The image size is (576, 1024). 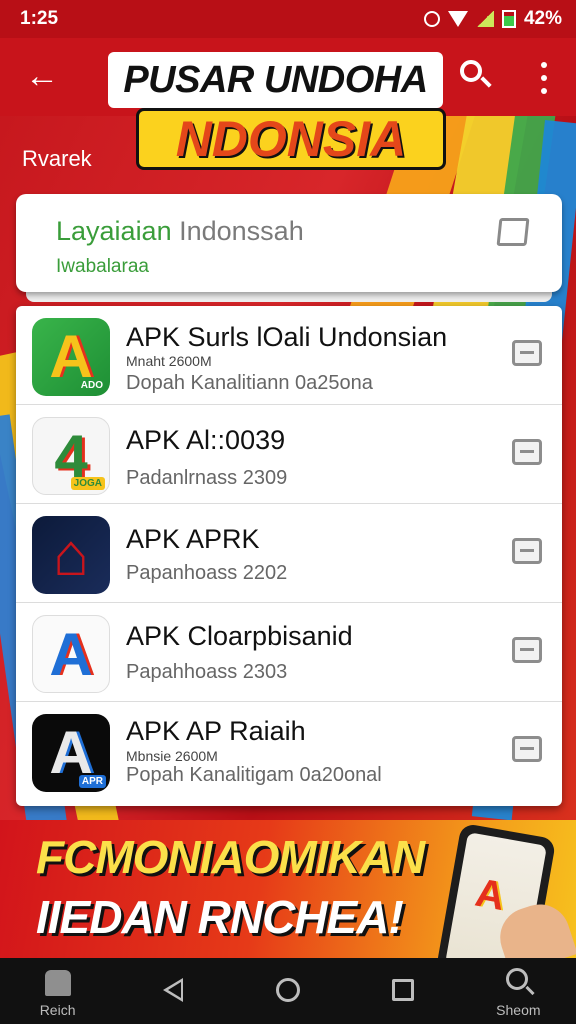 I want to click on app-icon-tag: ADO, so click(x=91, y=385).